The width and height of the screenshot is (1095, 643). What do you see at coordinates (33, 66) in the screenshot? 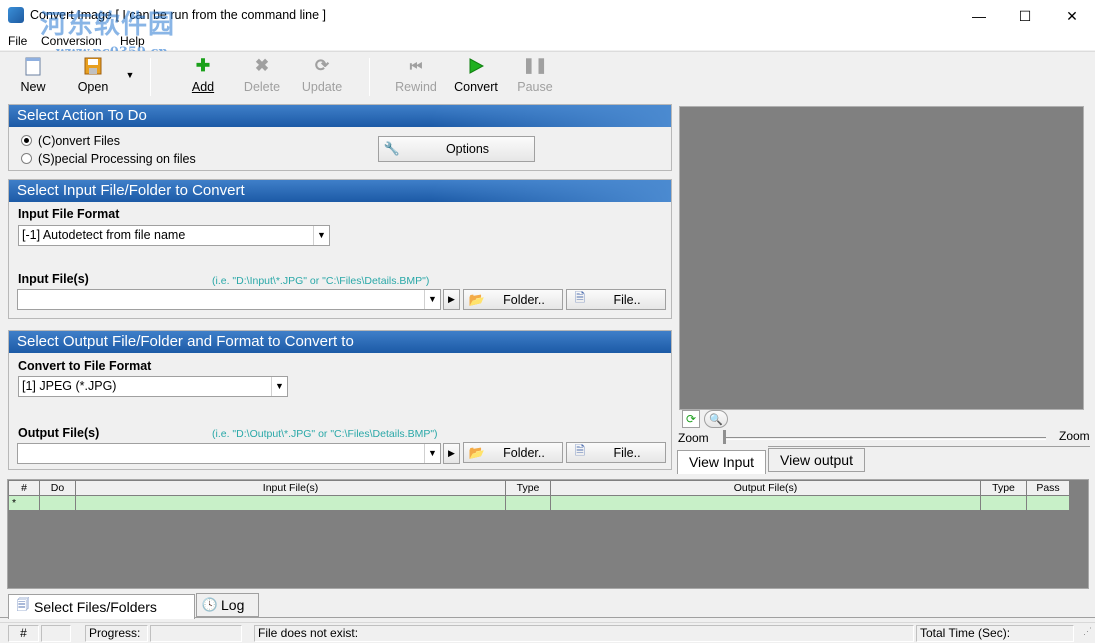
I see `new-file-icon` at bounding box center [33, 66].